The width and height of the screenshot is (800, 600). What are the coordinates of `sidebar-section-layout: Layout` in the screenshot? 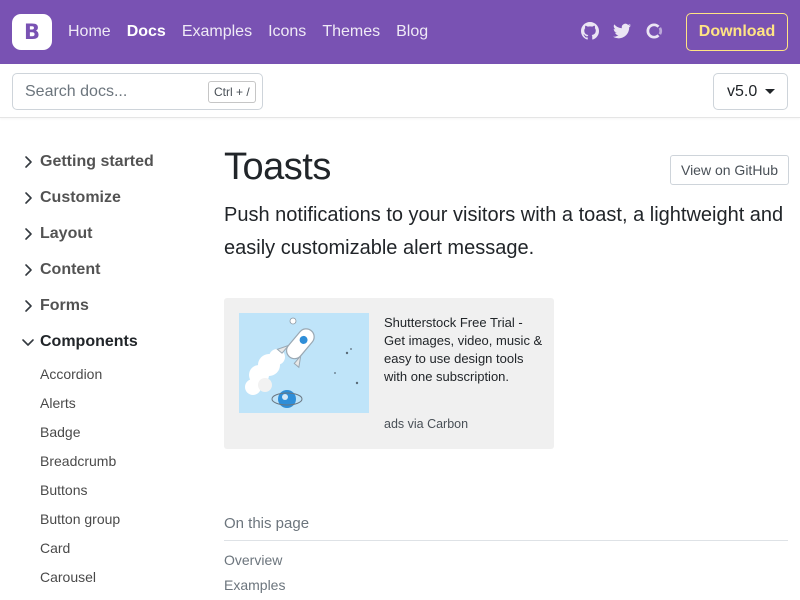 It's located at (56, 234).